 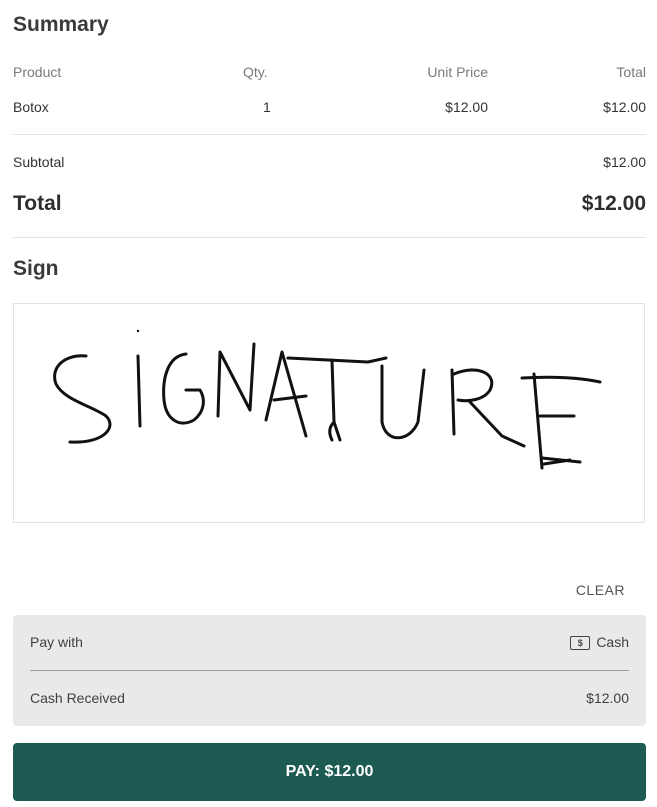 What do you see at coordinates (39, 162) in the screenshot?
I see `subtotal-label: Subtotal` at bounding box center [39, 162].